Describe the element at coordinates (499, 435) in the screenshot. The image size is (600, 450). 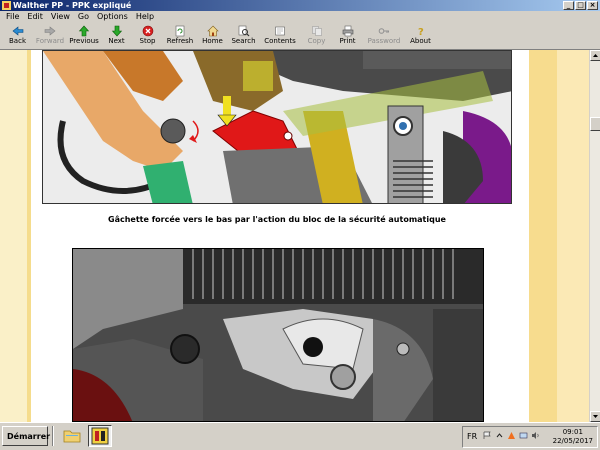
I see `chevron-up-icon` at that location.